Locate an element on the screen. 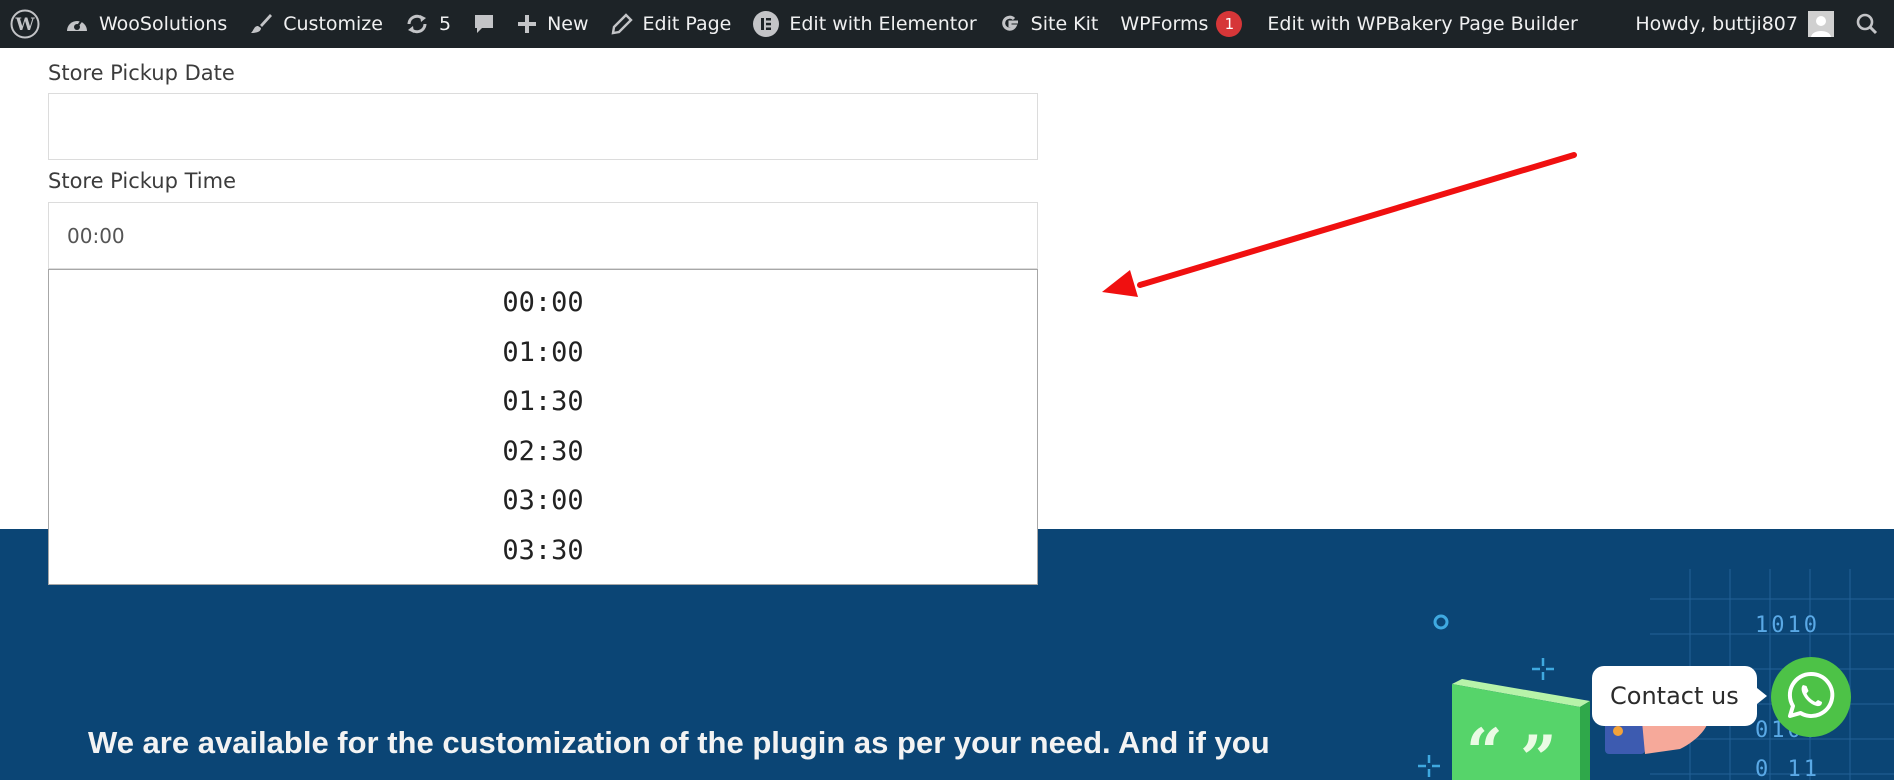 The width and height of the screenshot is (1894, 780). wordpress-logo-menu: W is located at coordinates (27, 24).